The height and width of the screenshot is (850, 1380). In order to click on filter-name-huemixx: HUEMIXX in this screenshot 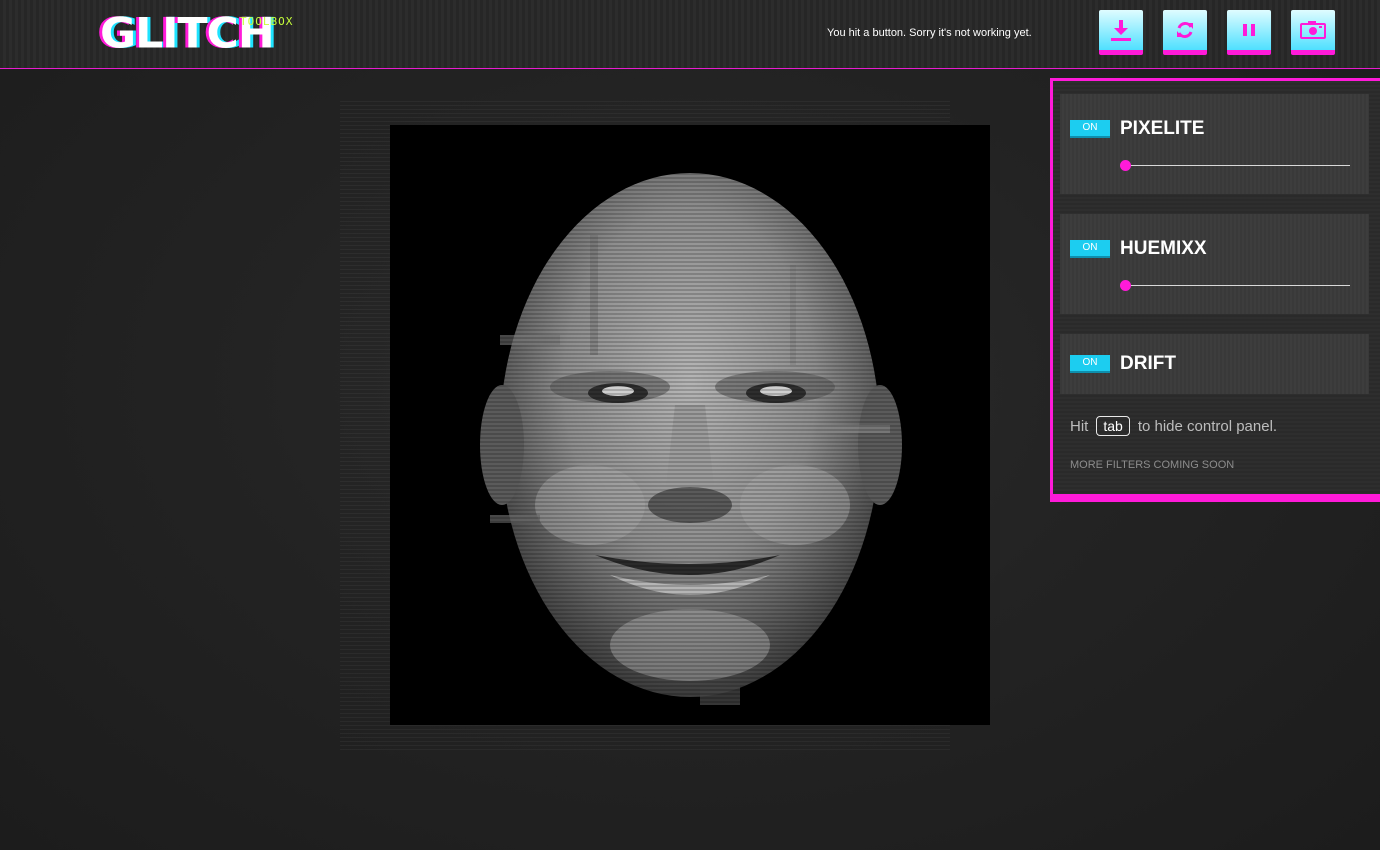, I will do `click(1163, 248)`.